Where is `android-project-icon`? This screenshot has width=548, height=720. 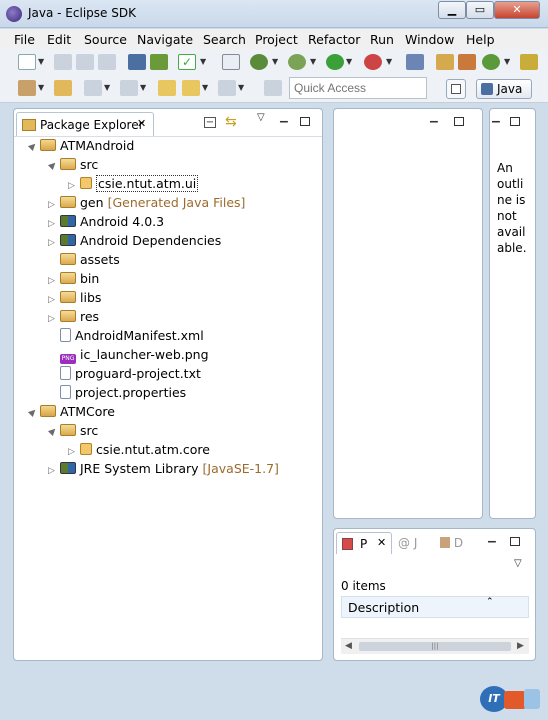
android-project-icon is located at coordinates (231, 62).